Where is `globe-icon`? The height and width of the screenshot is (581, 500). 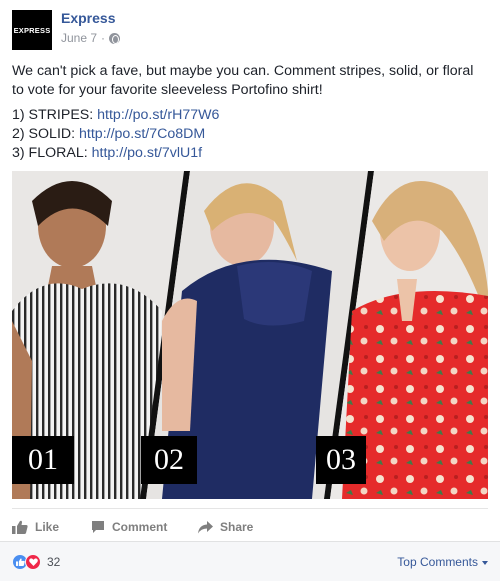 globe-icon is located at coordinates (115, 38).